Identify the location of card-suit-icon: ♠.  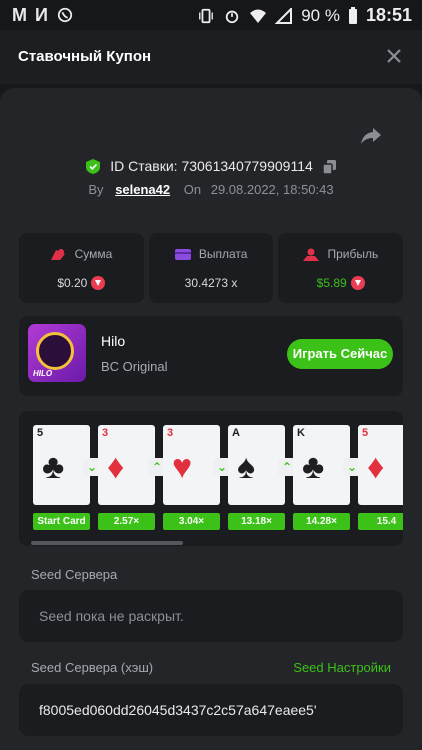
(246, 467).